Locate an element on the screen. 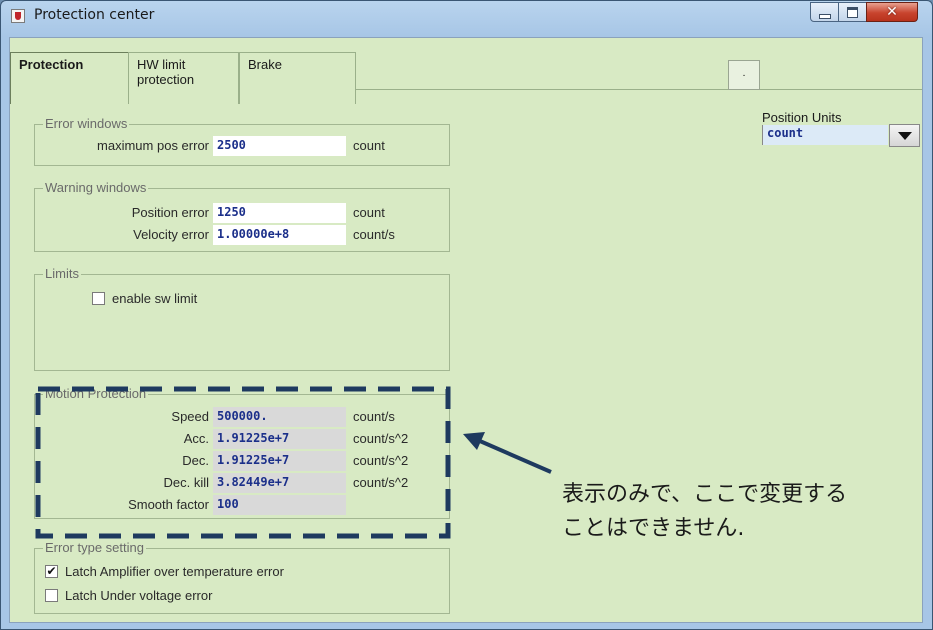 Image resolution: width=933 pixels, height=630 pixels. latch-under-voltage-checkbox is located at coordinates (51, 595).